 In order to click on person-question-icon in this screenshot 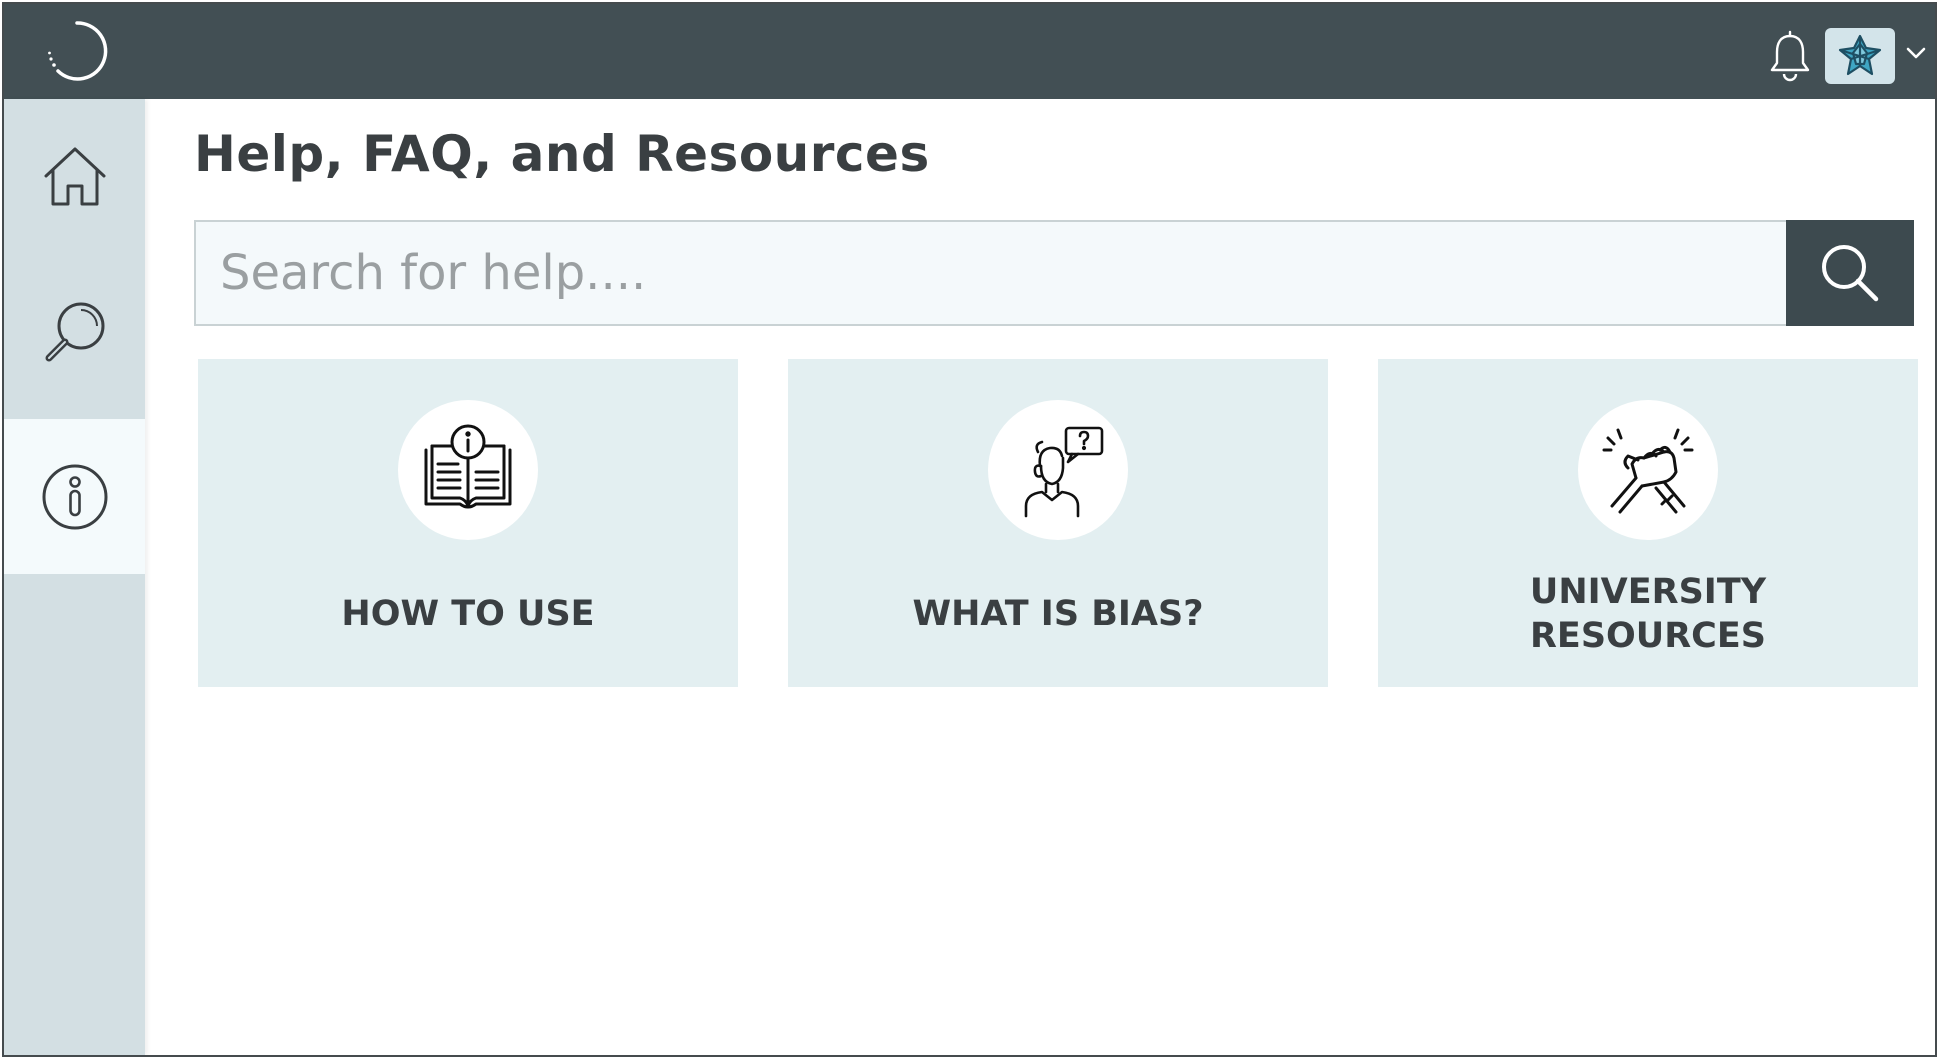, I will do `click(1064, 472)`.